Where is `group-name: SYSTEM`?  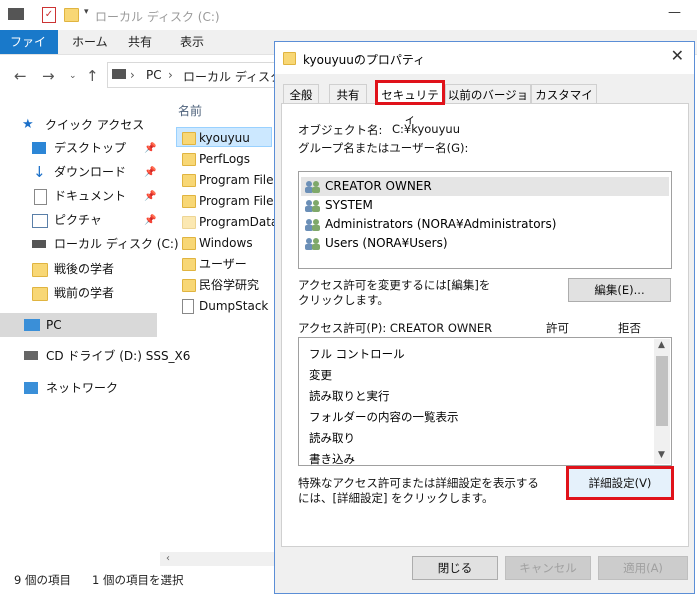
group-name: SYSTEM is located at coordinates (349, 205).